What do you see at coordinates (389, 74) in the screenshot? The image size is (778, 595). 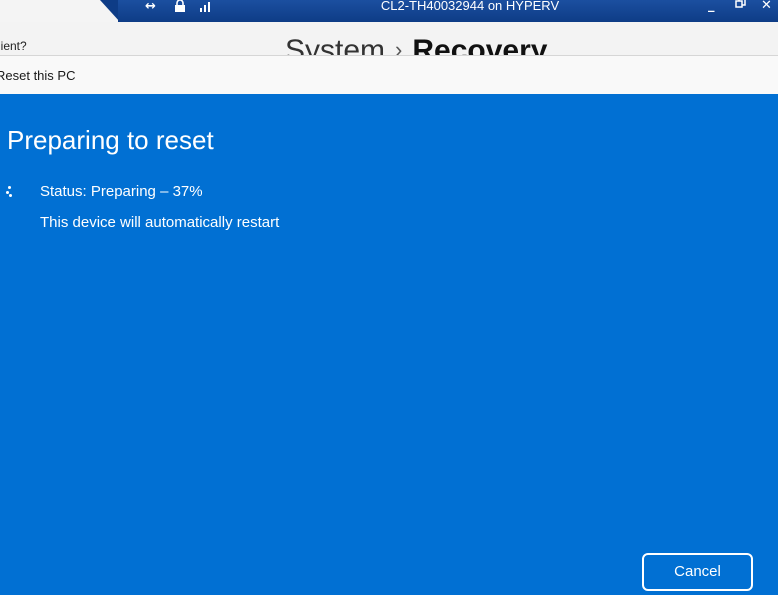 I see `dialog-titlebar: Reset this PC` at bounding box center [389, 74].